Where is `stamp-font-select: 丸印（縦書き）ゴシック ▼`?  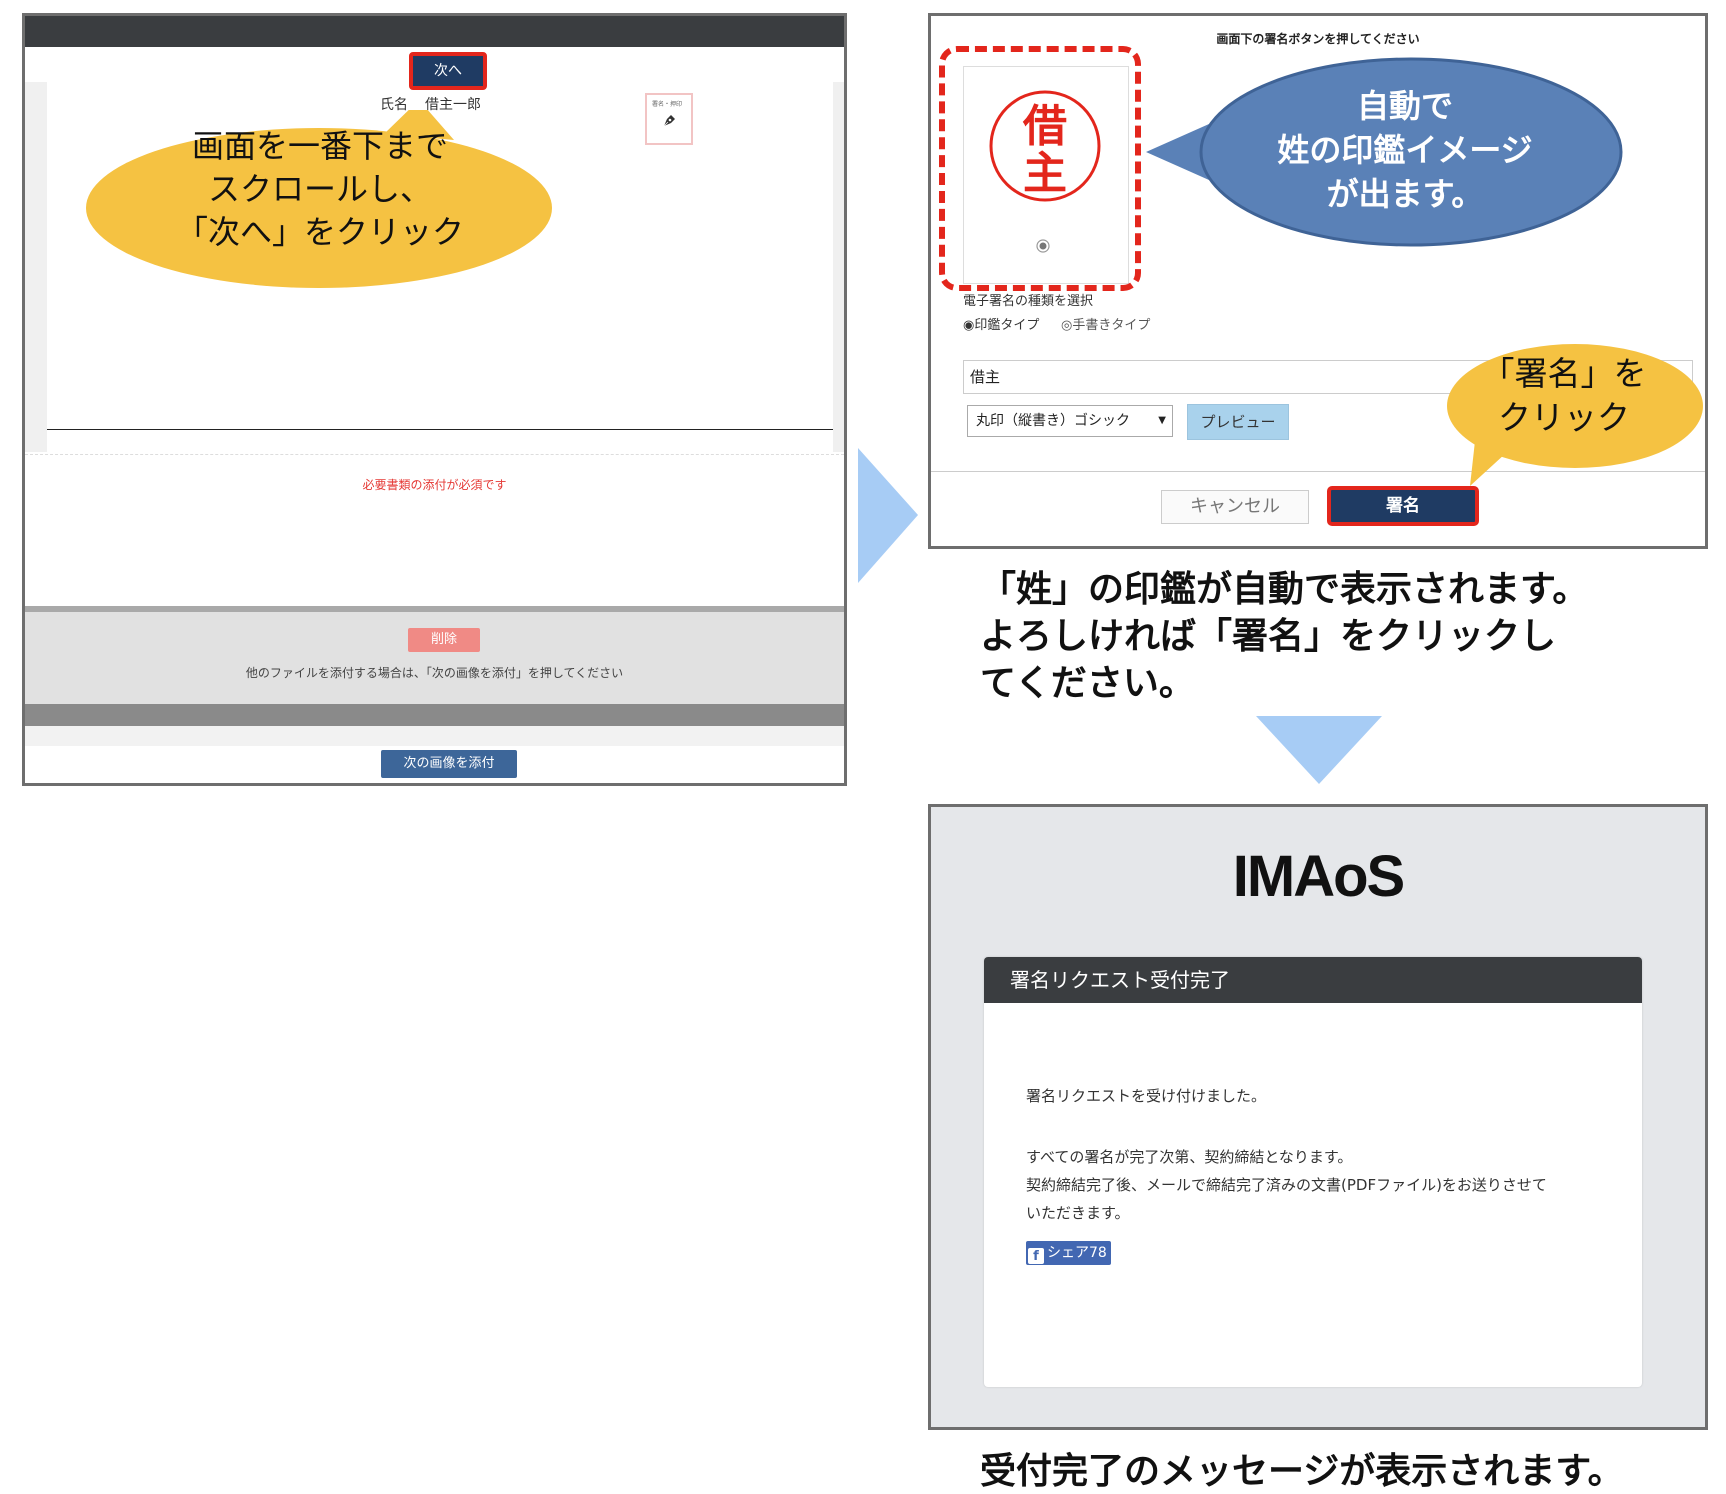 stamp-font-select: 丸印（縦書き）ゴシック ▼ is located at coordinates (1070, 421).